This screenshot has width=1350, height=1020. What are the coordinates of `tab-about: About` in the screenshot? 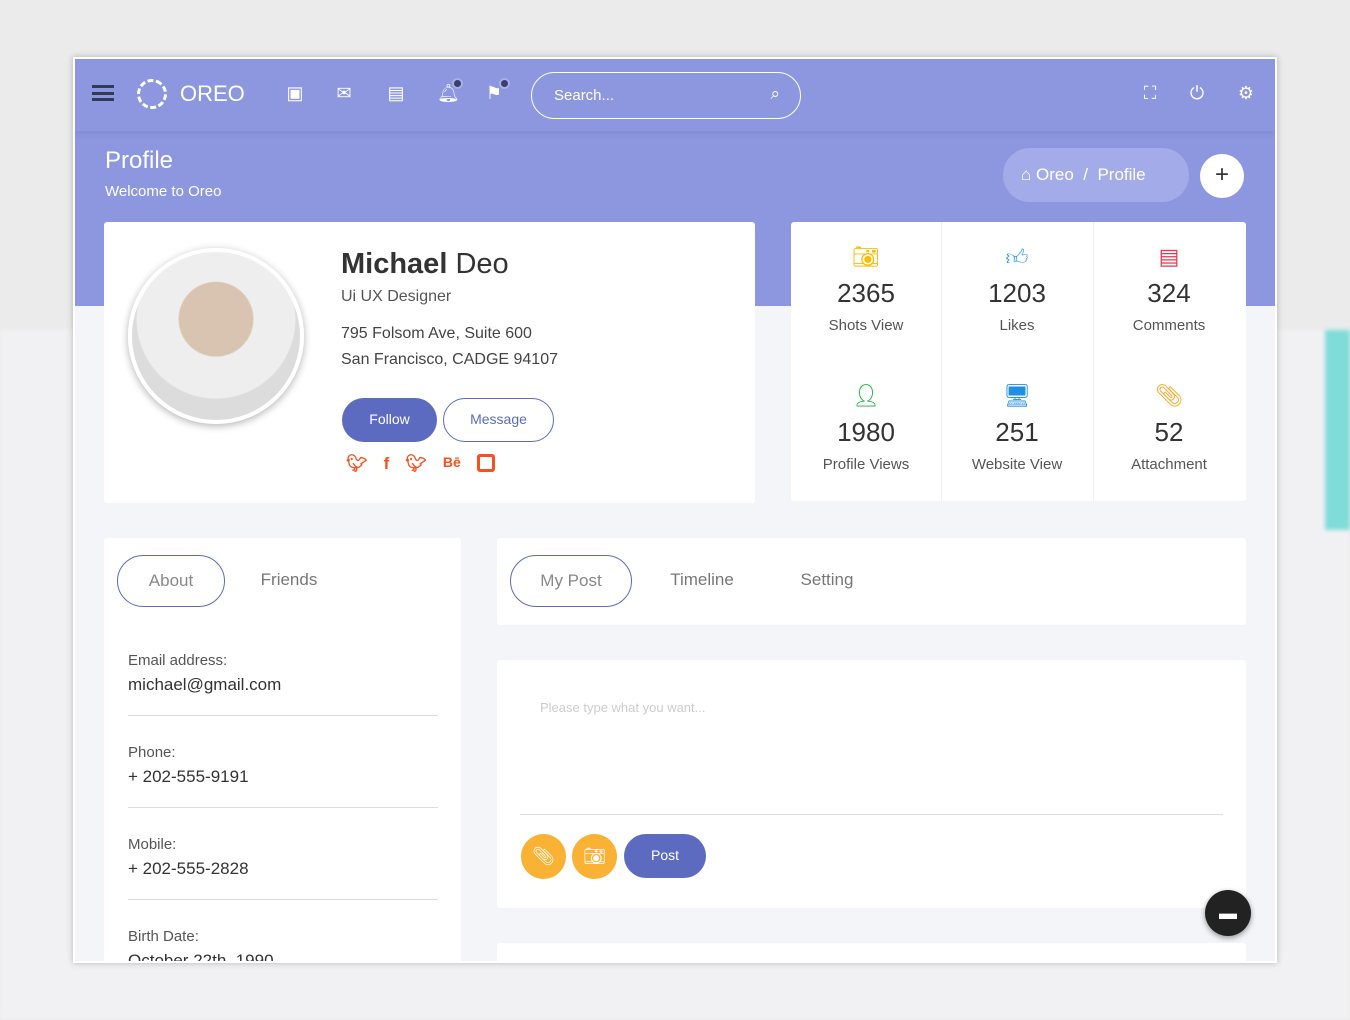 It's located at (171, 581).